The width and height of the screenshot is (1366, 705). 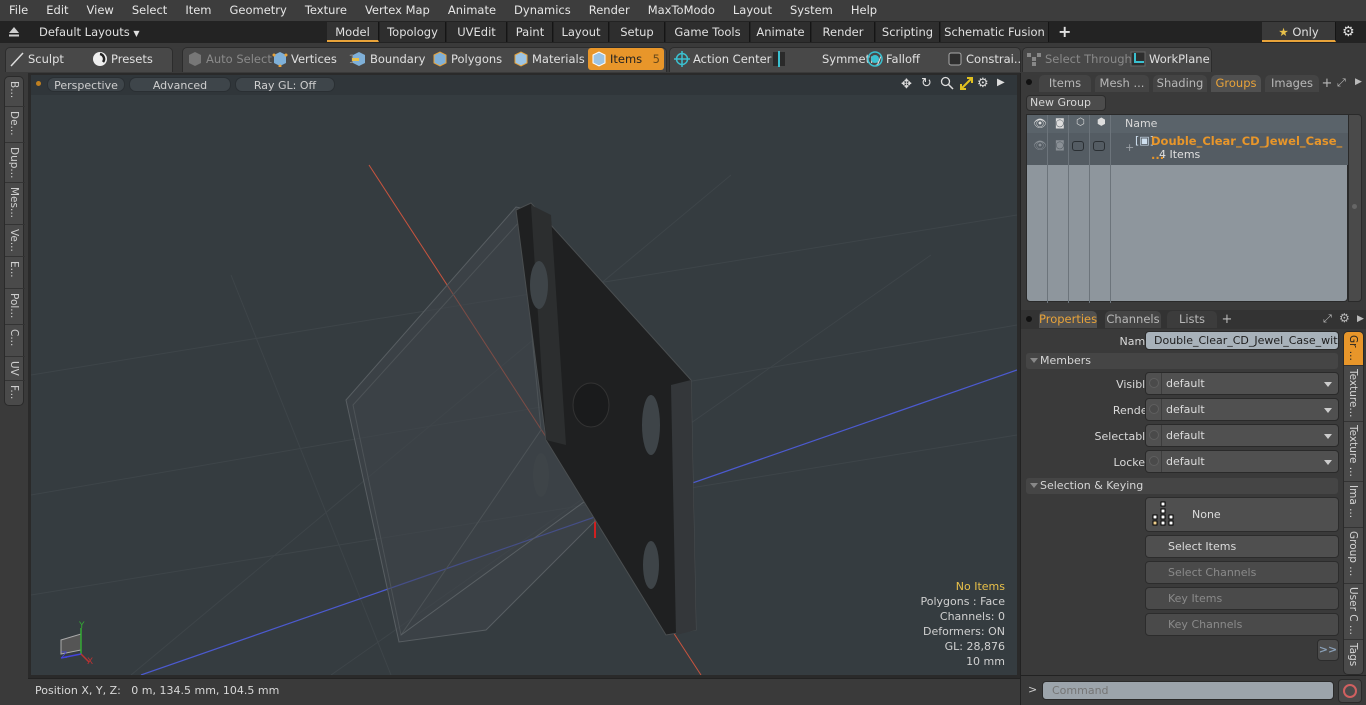 What do you see at coordinates (908, 32) in the screenshot?
I see `tab-scripting: Scripting` at bounding box center [908, 32].